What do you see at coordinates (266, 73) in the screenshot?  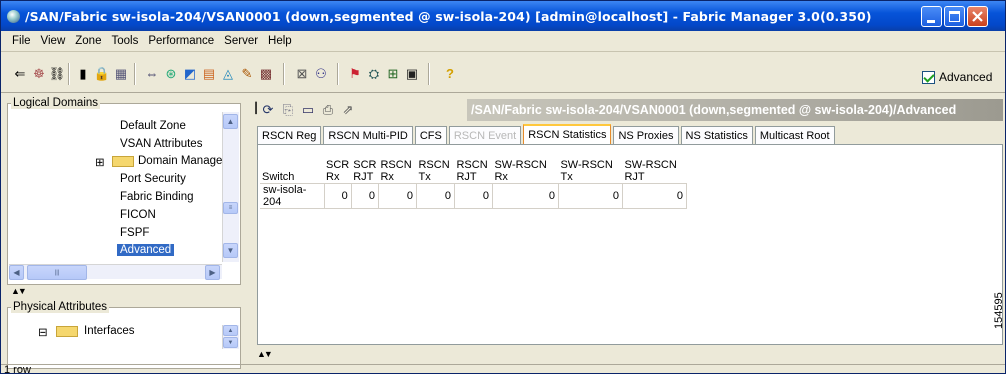 I see `ivr-icon: ▩` at bounding box center [266, 73].